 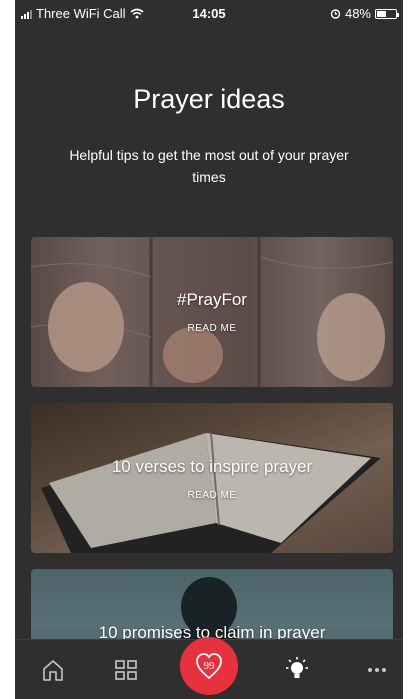 I want to click on nav-grid, so click(x=126, y=669).